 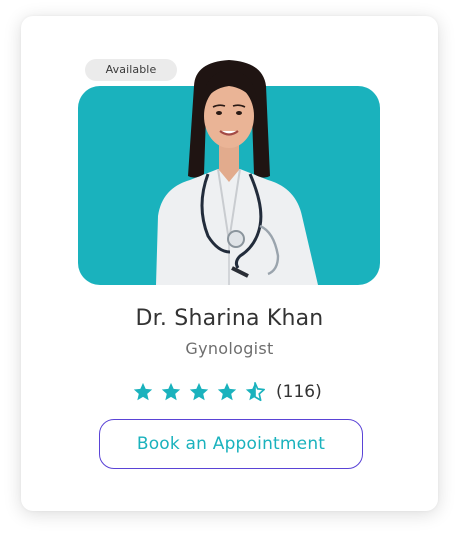 I want to click on star-half-icon, so click(x=255, y=392).